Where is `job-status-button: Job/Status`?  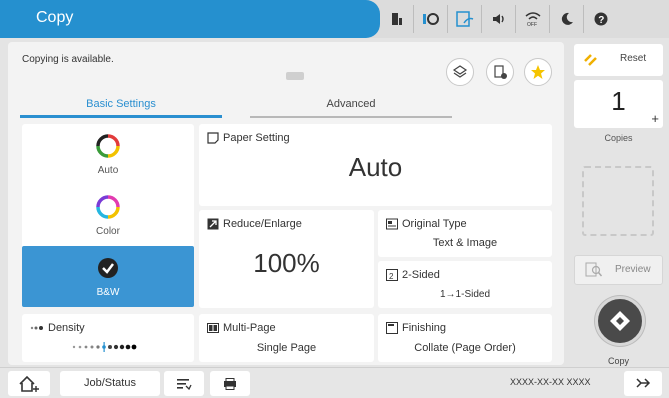 job-status-button: Job/Status is located at coordinates (110, 383).